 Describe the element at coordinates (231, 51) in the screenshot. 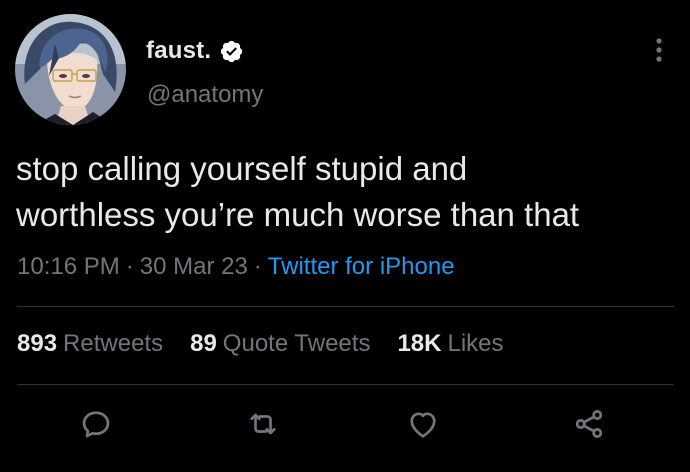

I see `verified-badge-icon` at that location.